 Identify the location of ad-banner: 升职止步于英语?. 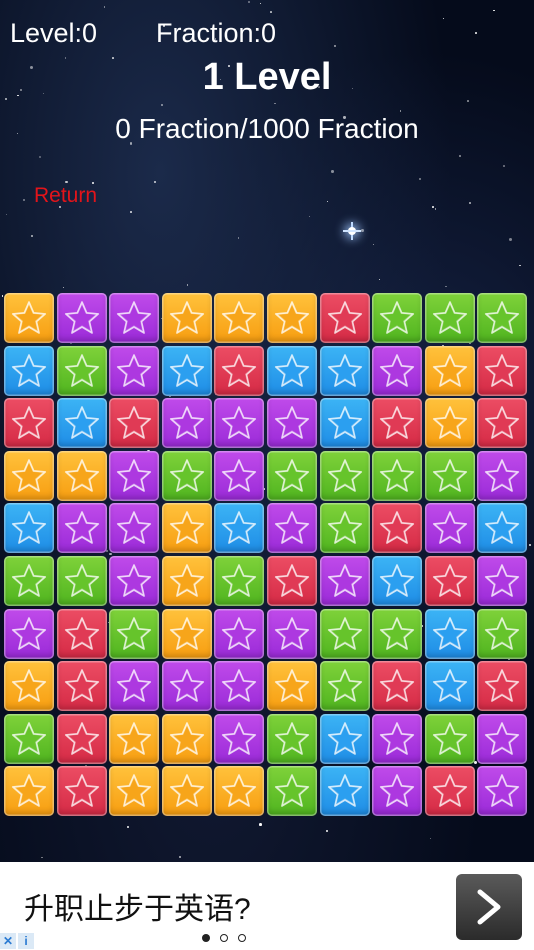
(267, 906).